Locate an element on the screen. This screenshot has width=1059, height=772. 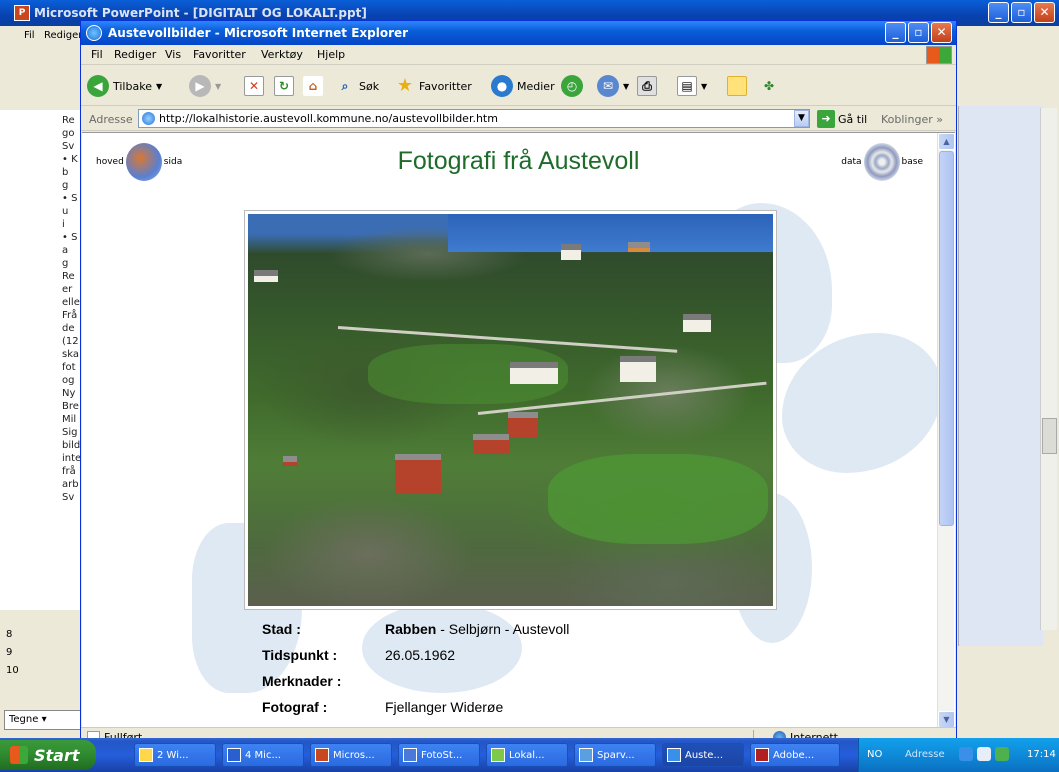
printer-icon: ⎙ is located at coordinates (647, 86).